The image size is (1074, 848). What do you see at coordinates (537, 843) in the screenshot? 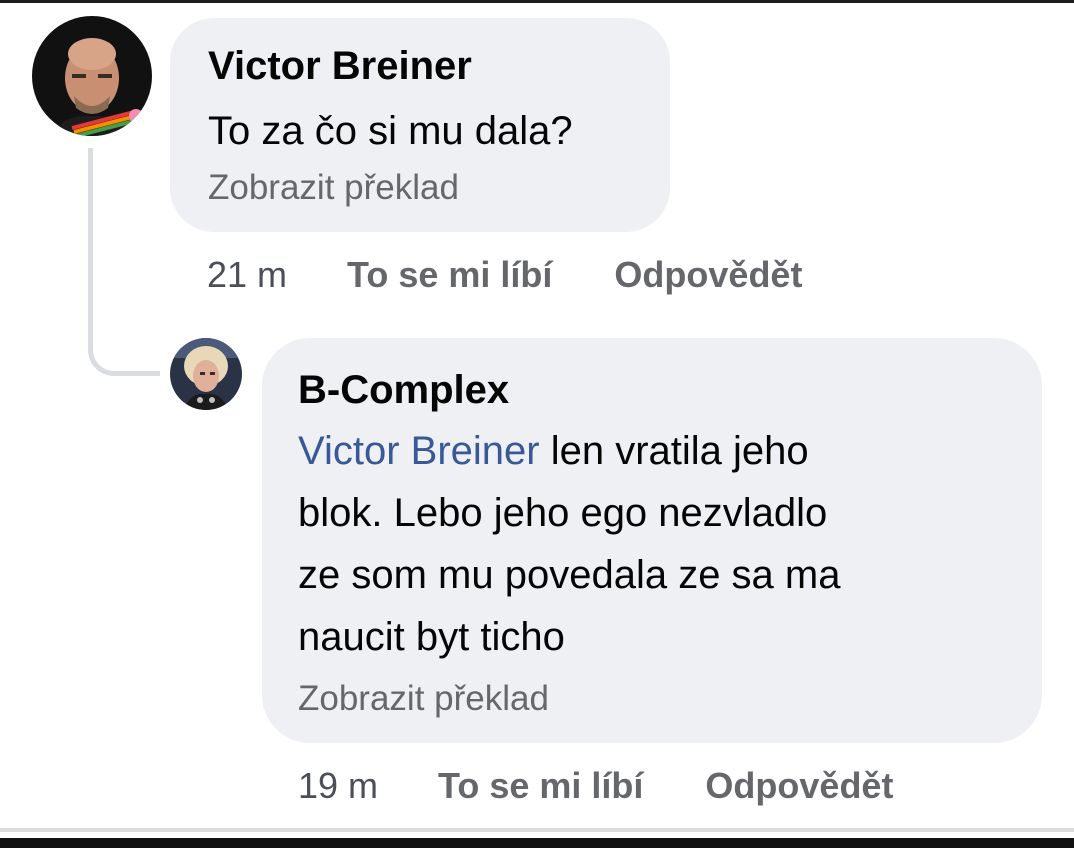
I see `bottom-edge` at bounding box center [537, 843].